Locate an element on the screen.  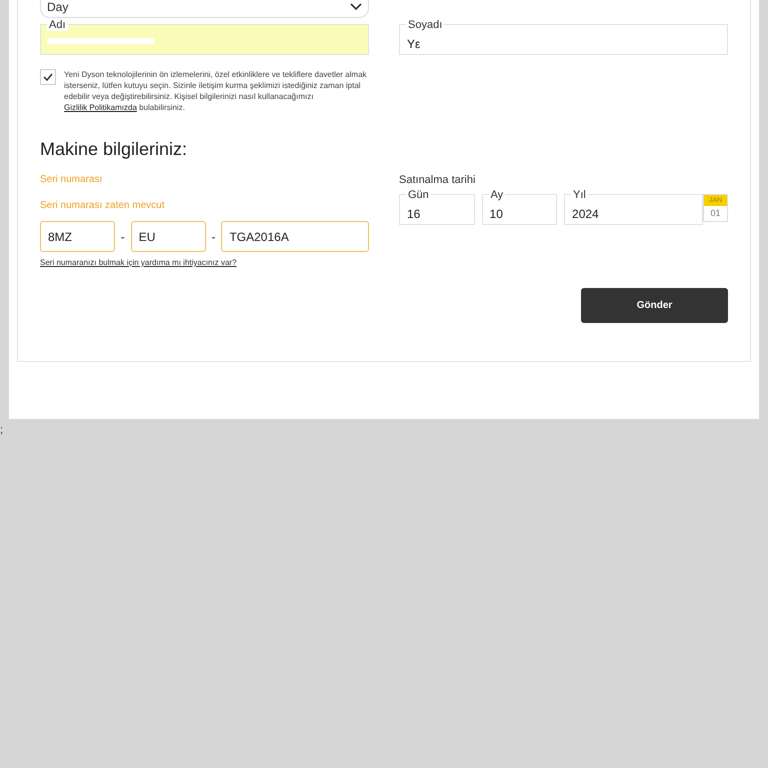
submit-button: Gönder is located at coordinates (654, 305).